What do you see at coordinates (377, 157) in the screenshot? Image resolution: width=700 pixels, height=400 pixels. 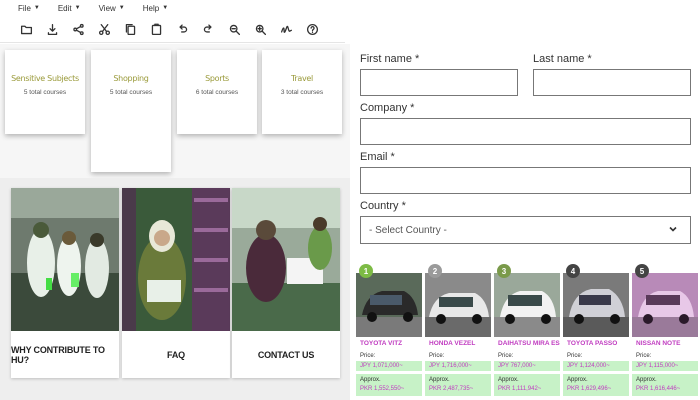 I see `email-label: Email *` at bounding box center [377, 157].